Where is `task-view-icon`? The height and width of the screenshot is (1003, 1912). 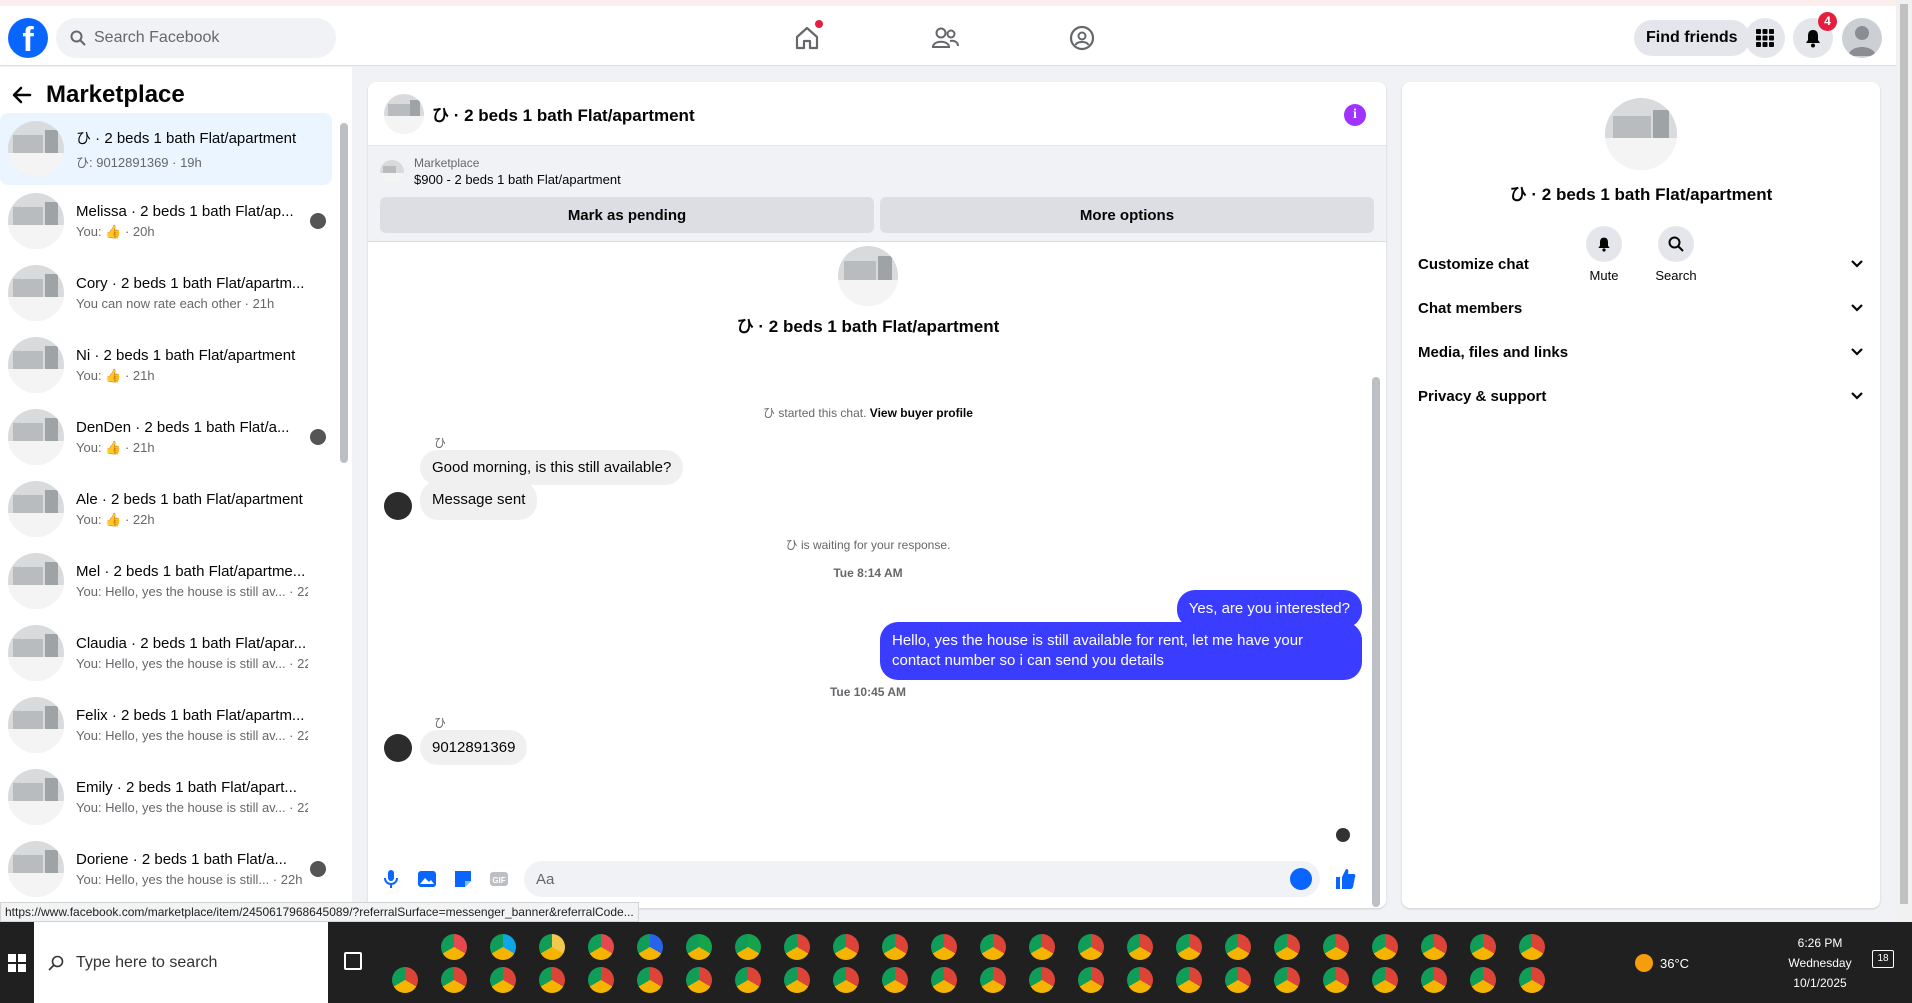 task-view-icon is located at coordinates (353, 961).